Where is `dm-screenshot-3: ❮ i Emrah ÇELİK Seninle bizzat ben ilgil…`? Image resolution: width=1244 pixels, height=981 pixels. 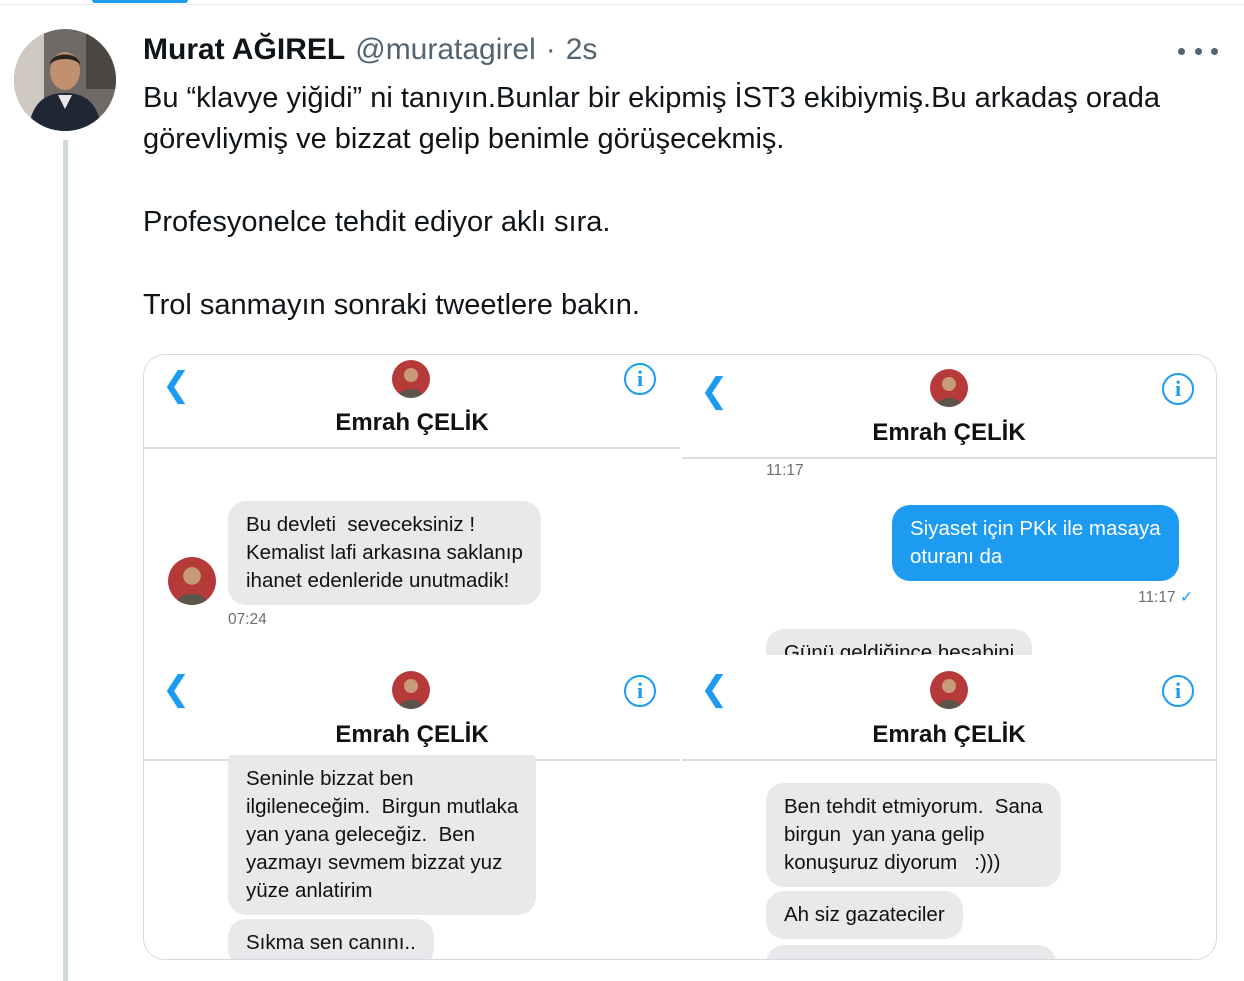
dm-screenshot-3: ❮ i Emrah ÇELİK Seninle bizzat ben ilgil… is located at coordinates (412, 808).